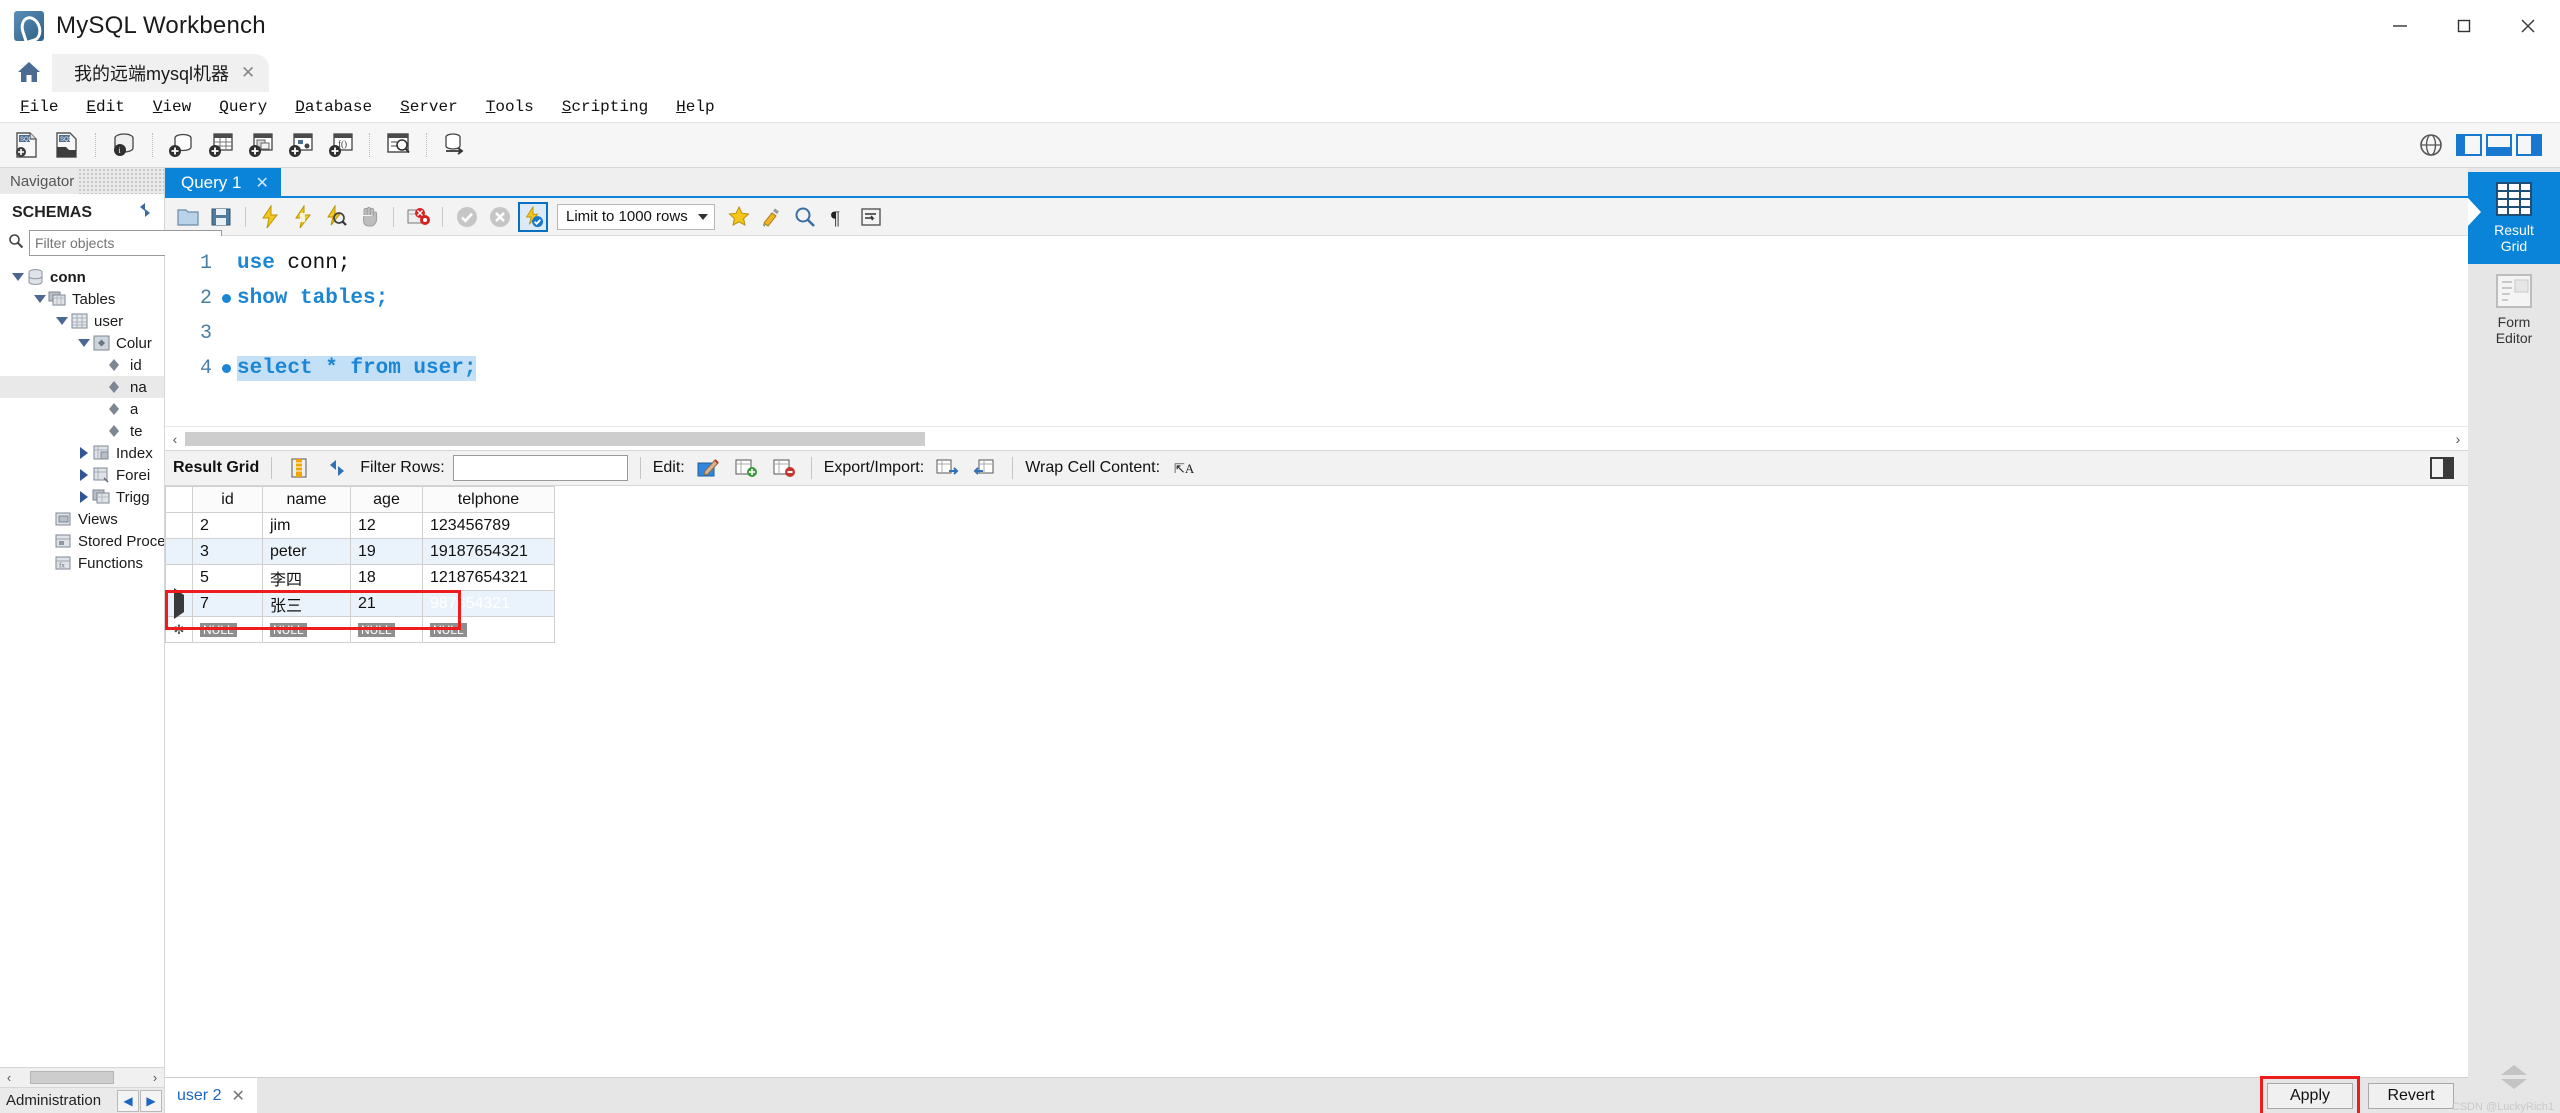 The height and width of the screenshot is (1113, 2560). Describe the element at coordinates (306, 629) in the screenshot. I see `cell-name-null: NULL` at that location.